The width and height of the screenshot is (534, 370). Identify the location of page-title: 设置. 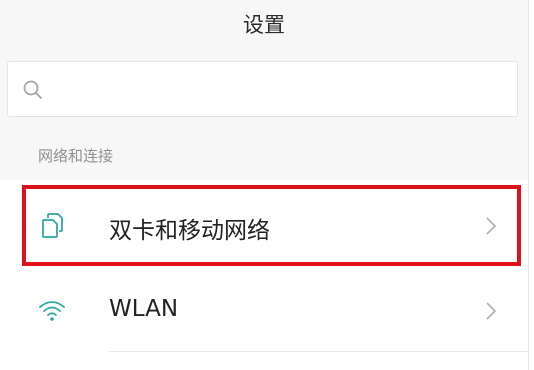
(264, 24).